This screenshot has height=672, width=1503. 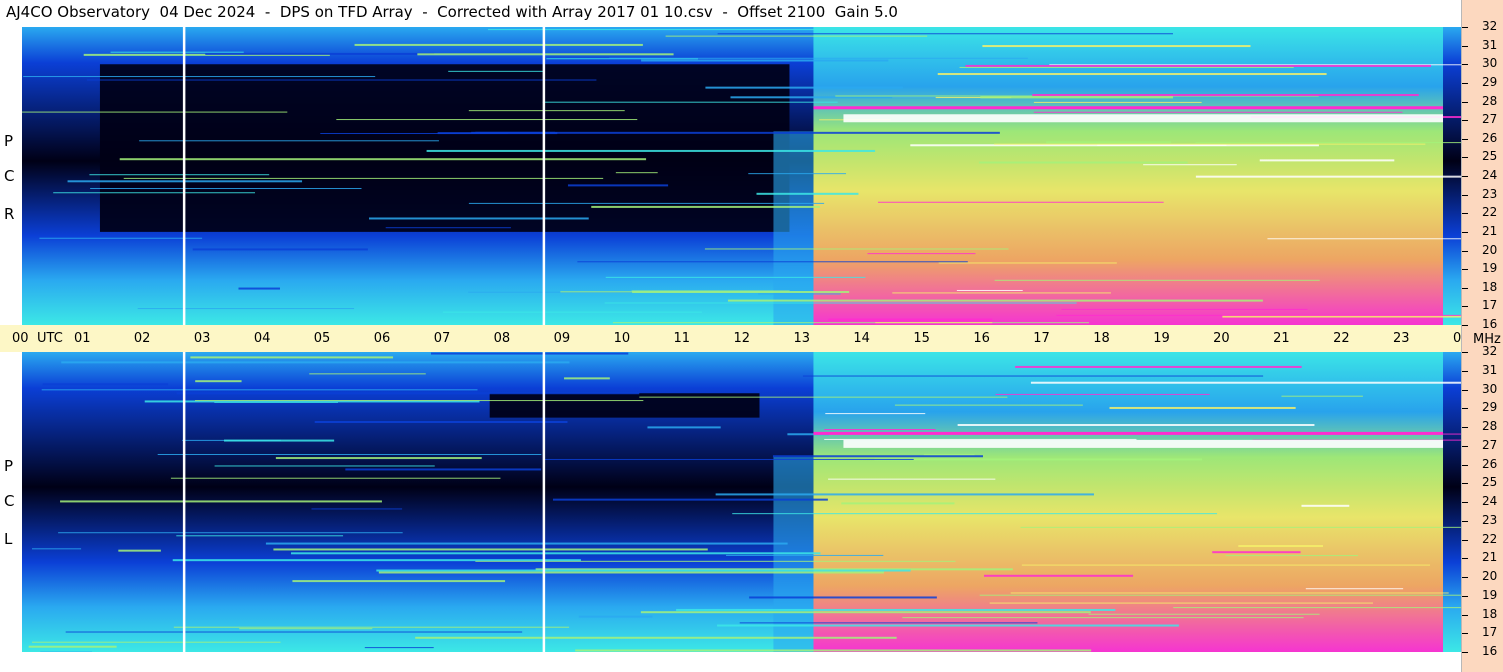 What do you see at coordinates (142, 338) in the screenshot?
I see `utc-tick-label: 02` at bounding box center [142, 338].